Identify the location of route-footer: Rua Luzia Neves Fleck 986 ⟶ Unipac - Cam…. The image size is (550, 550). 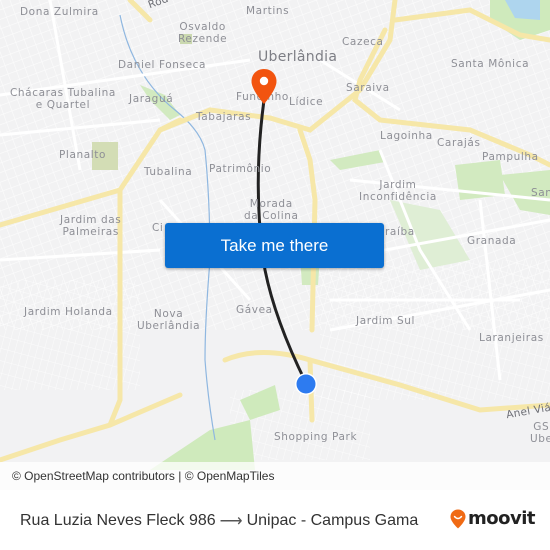
(275, 520).